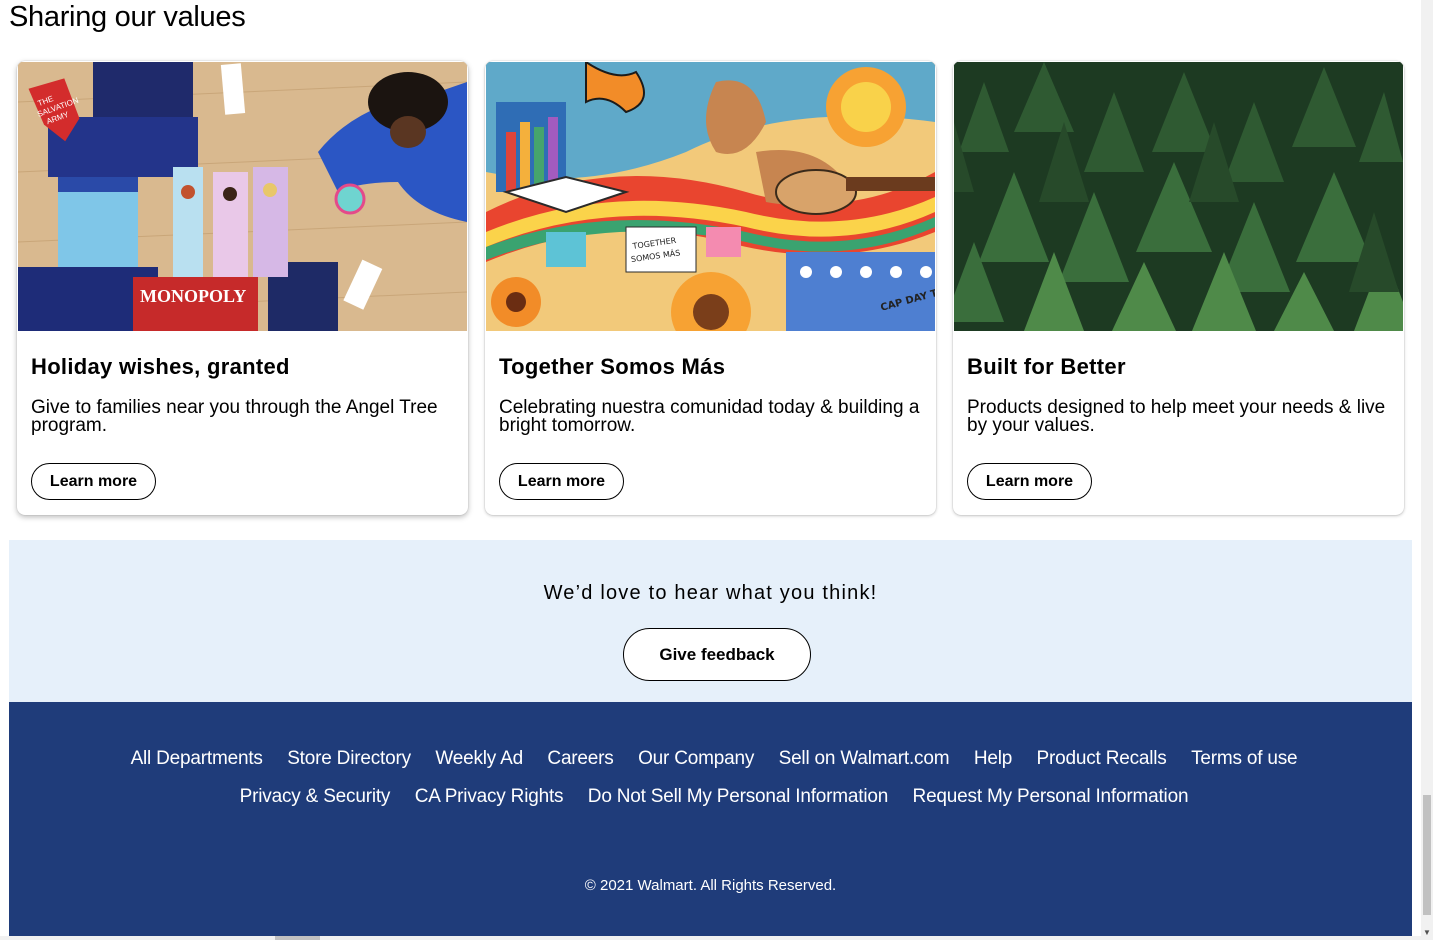 Image resolution: width=1433 pixels, height=940 pixels. What do you see at coordinates (864, 758) in the screenshot?
I see `footer-link-sell-on-walmart: Sell on Walmart.com` at bounding box center [864, 758].